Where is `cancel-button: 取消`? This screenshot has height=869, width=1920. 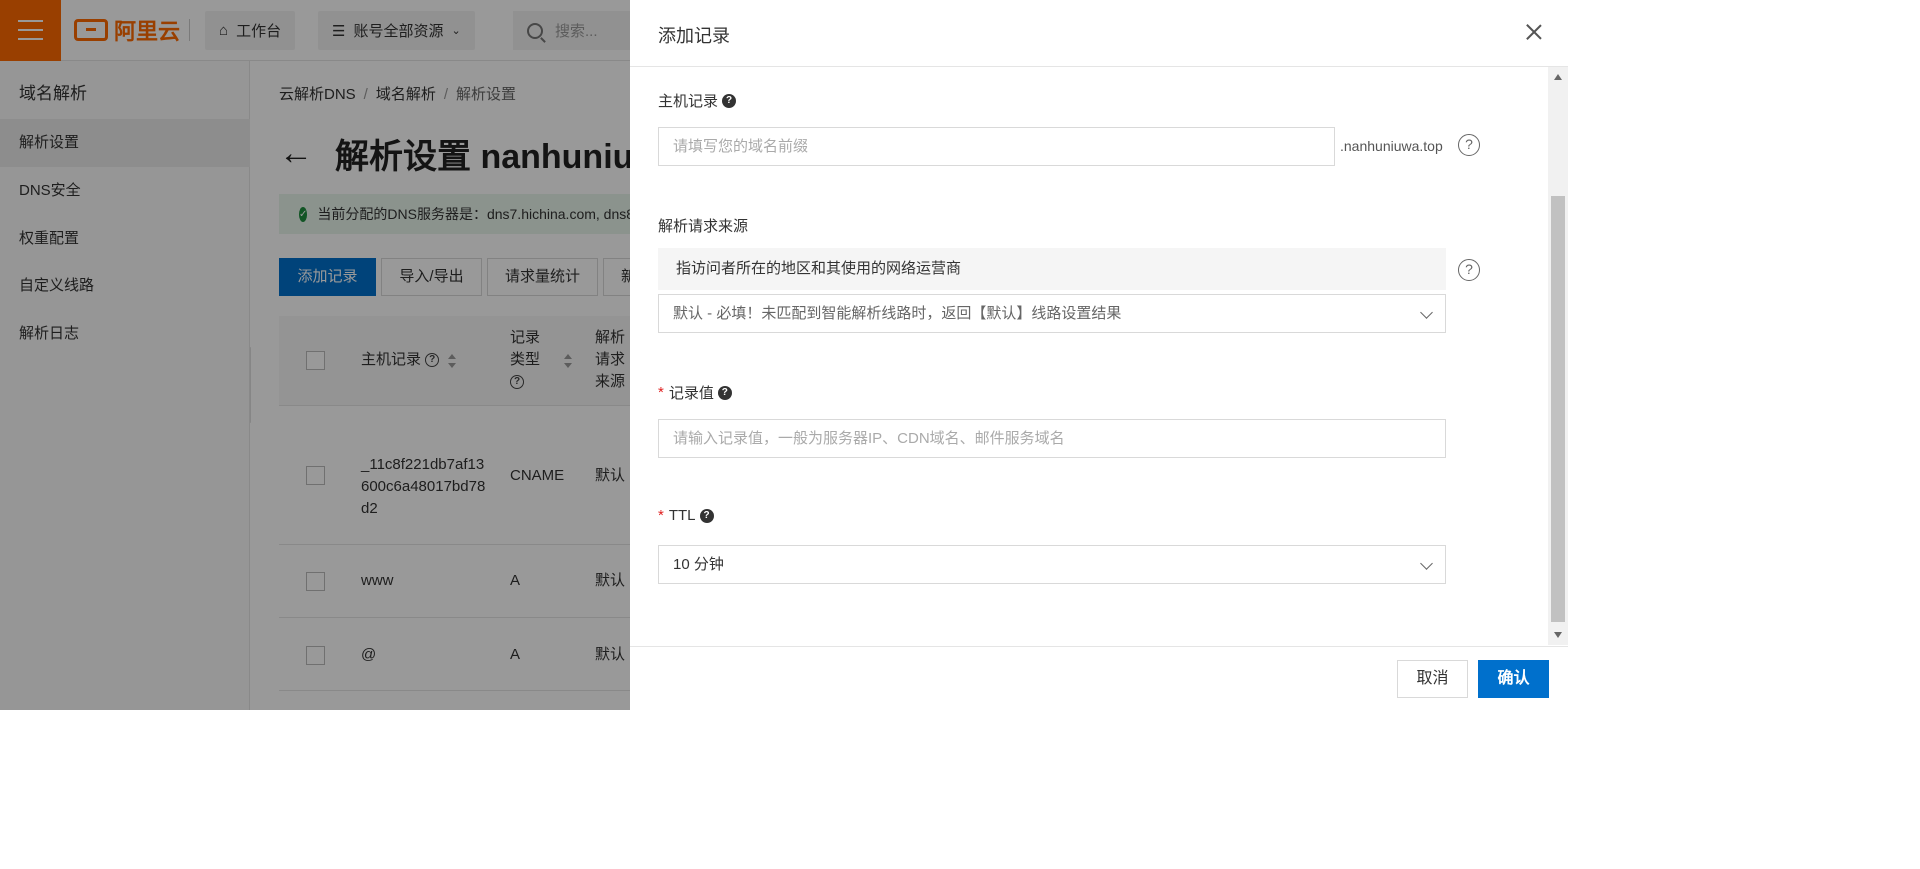
cancel-button: 取消 is located at coordinates (1432, 679).